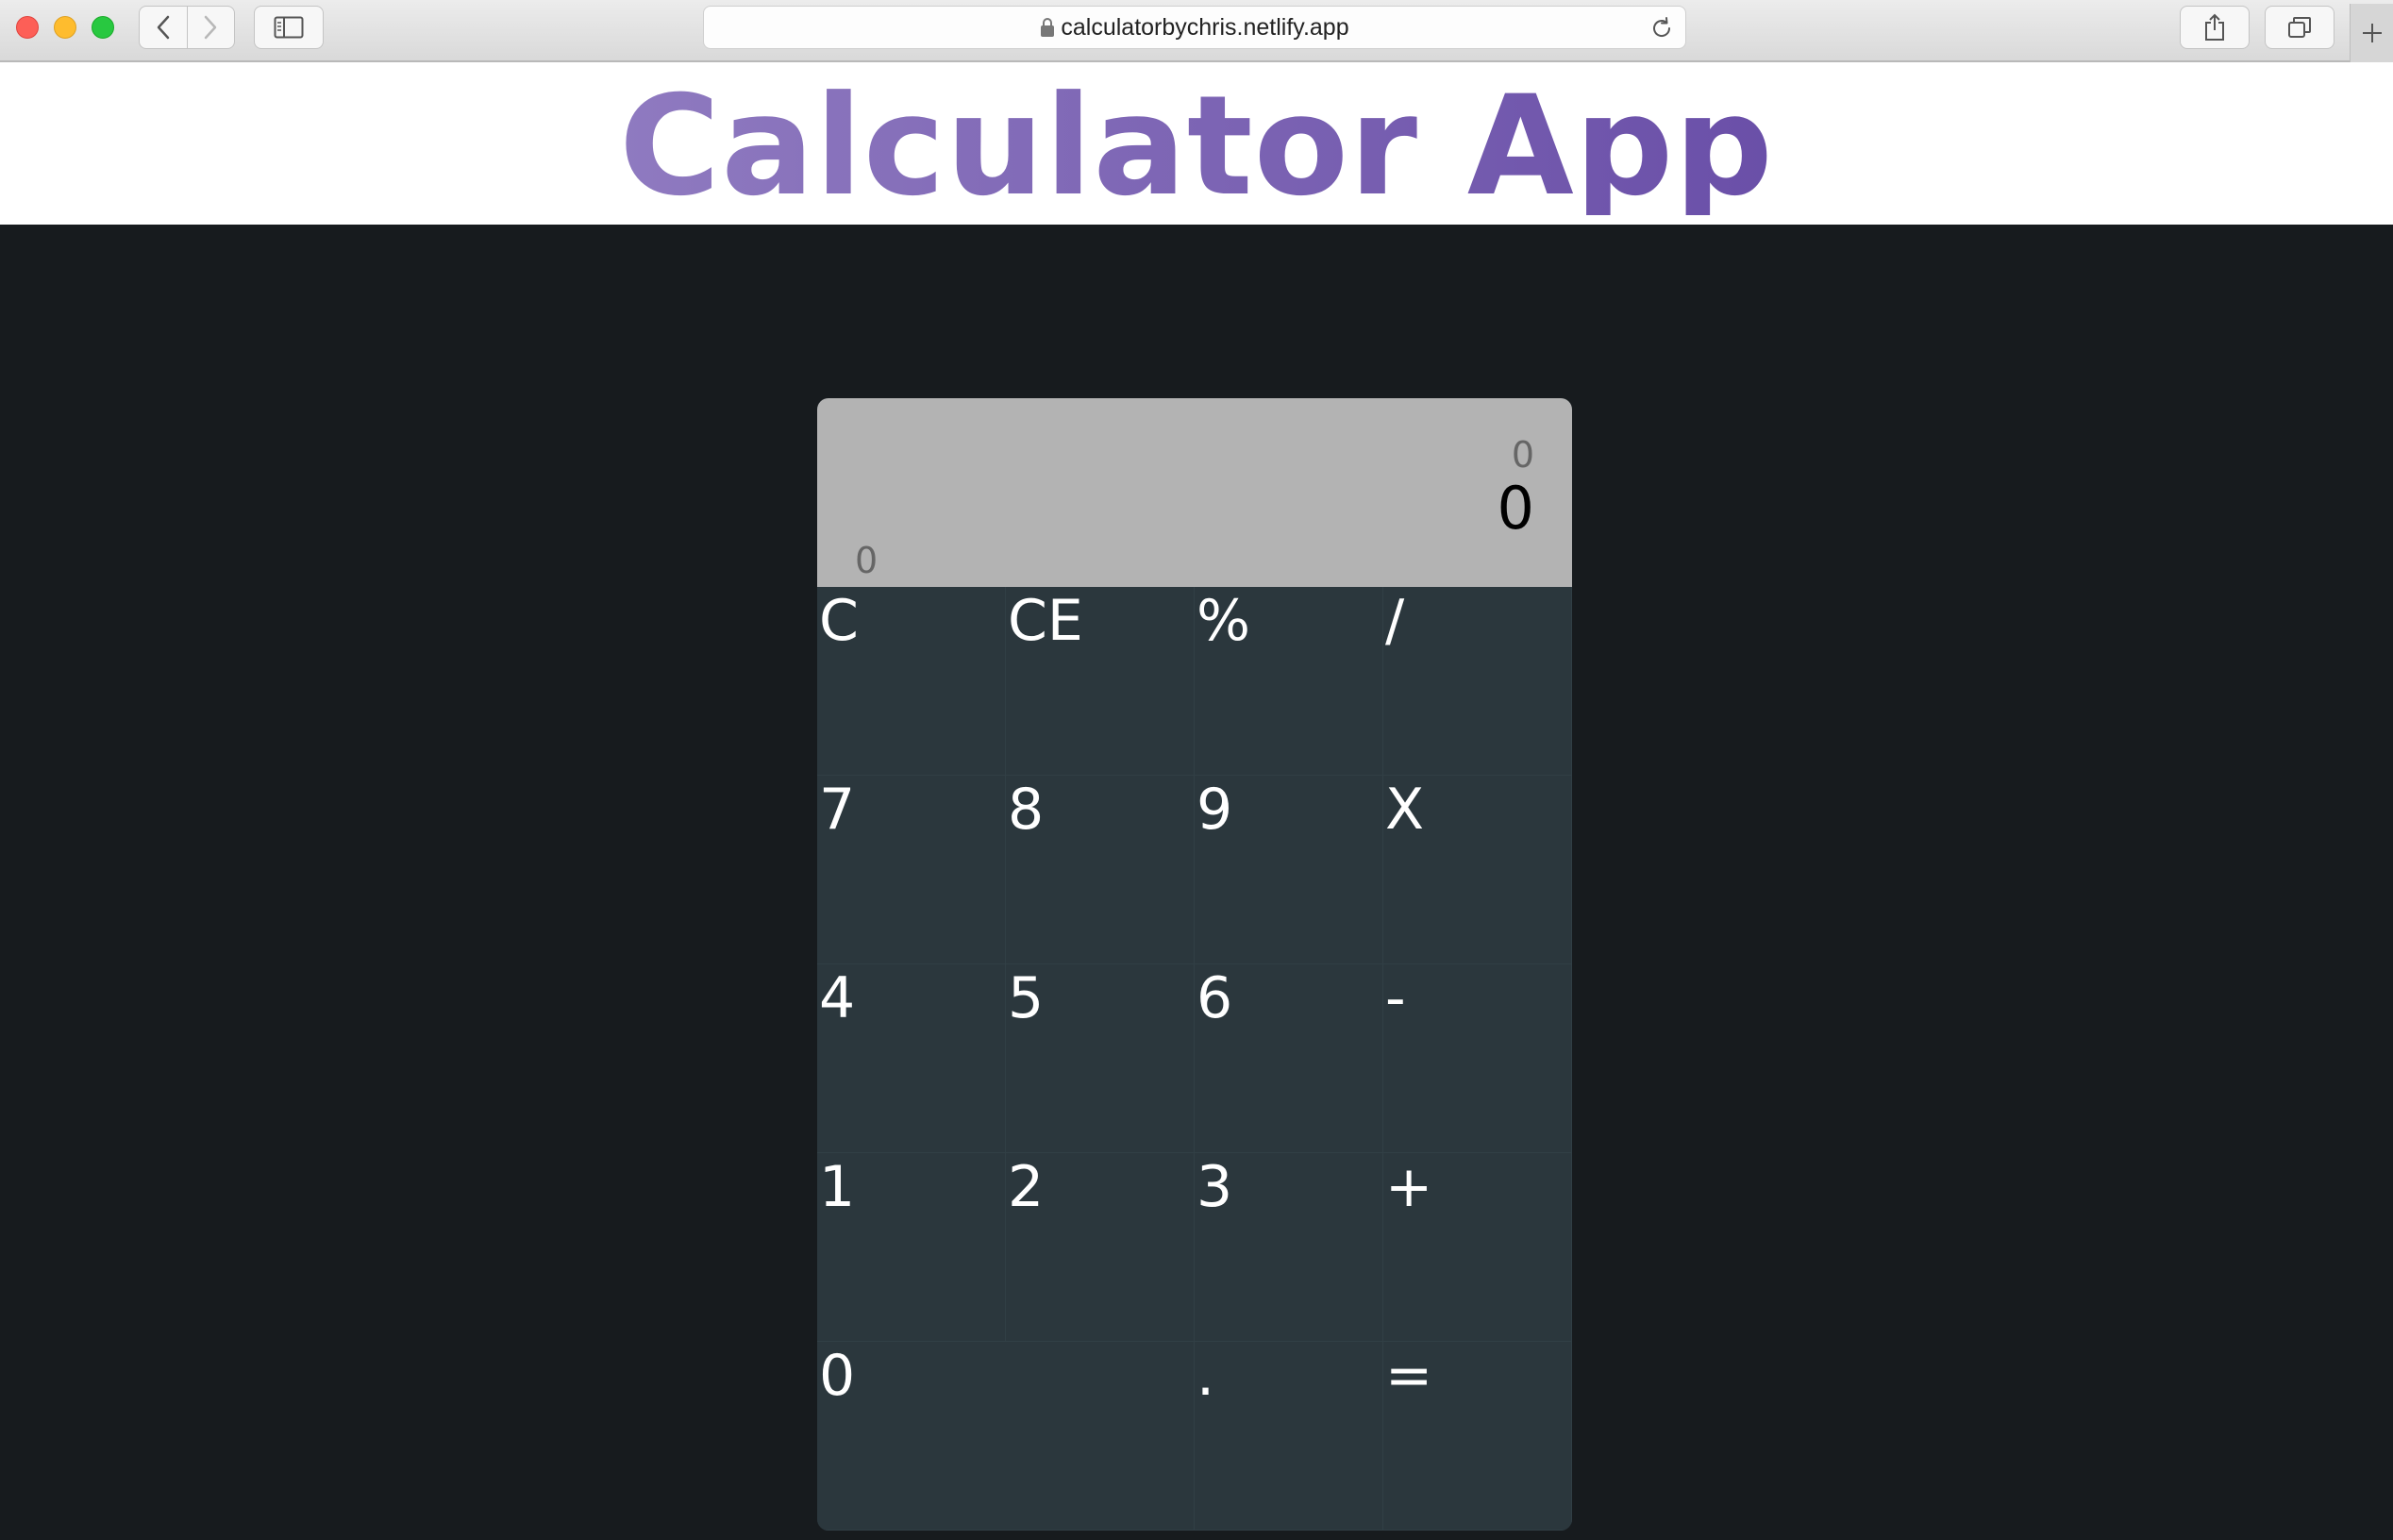 The width and height of the screenshot is (2393, 1540). I want to click on share-button, so click(2215, 27).